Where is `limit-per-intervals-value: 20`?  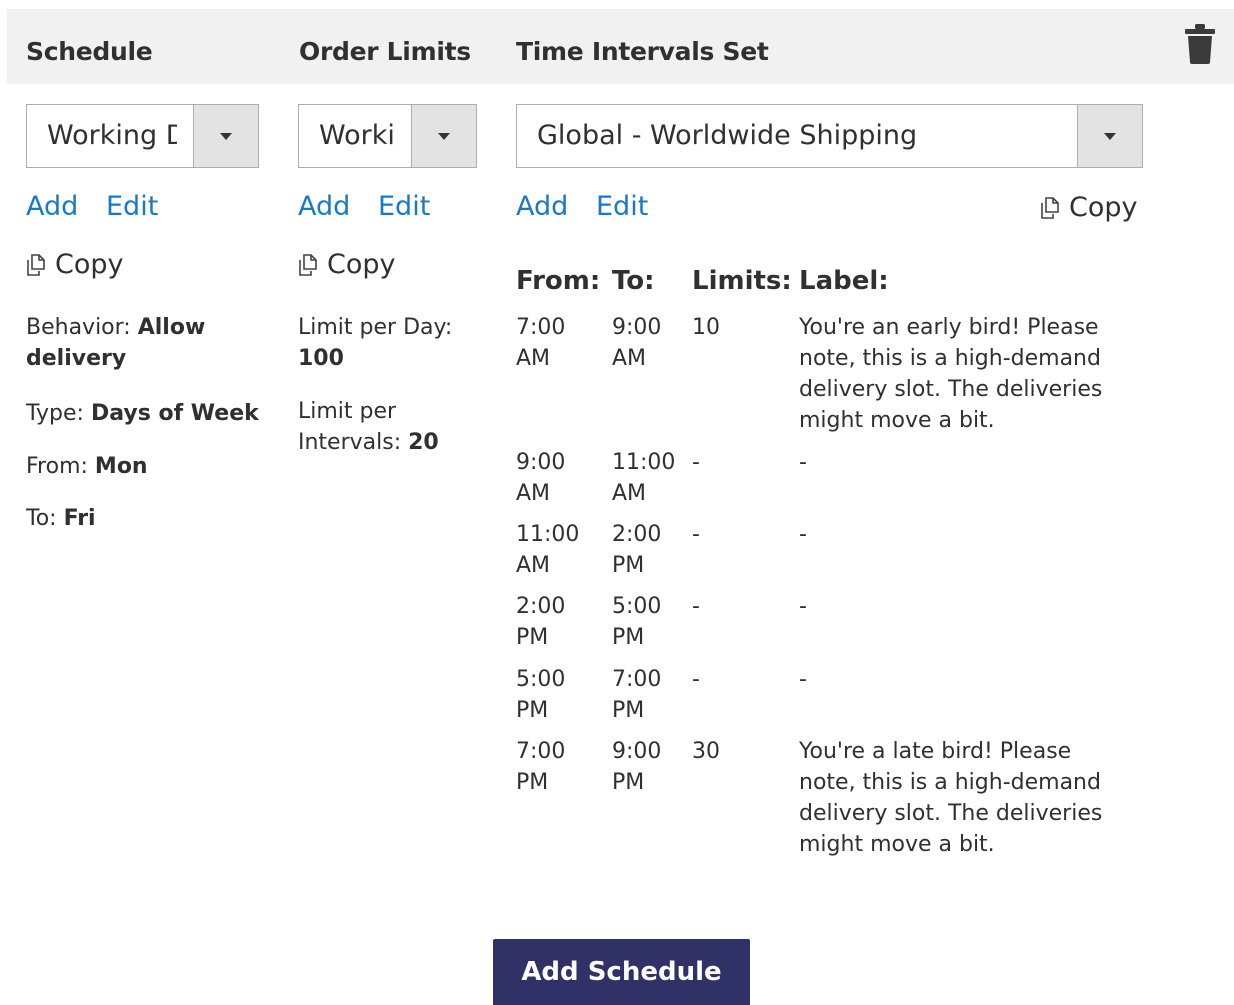 limit-per-intervals-value: 20 is located at coordinates (423, 442).